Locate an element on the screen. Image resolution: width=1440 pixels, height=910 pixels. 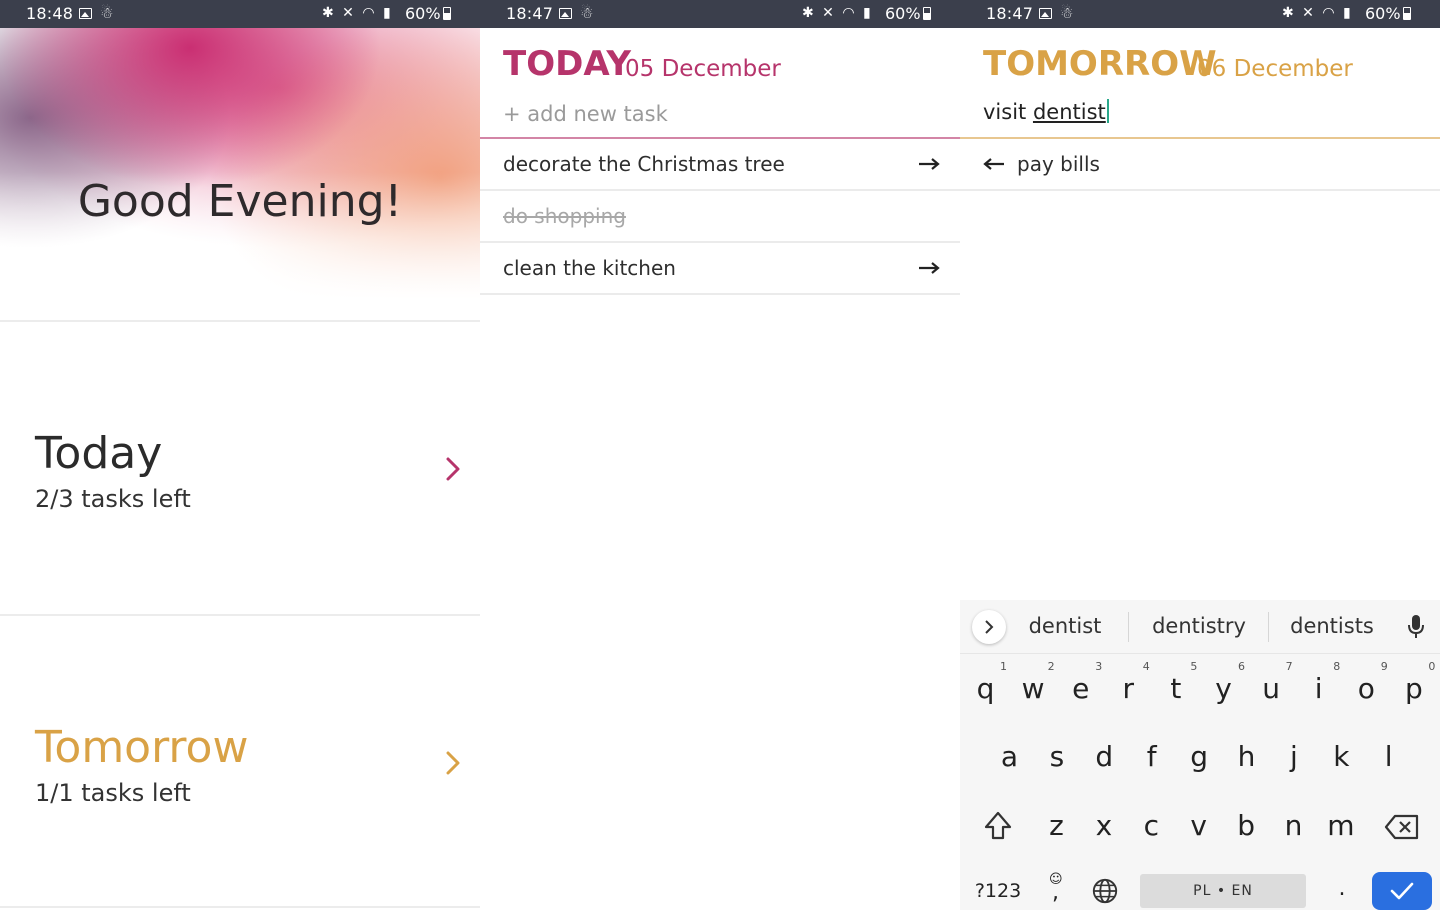
suggestion-item: dentist is located at coordinates (1065, 626).